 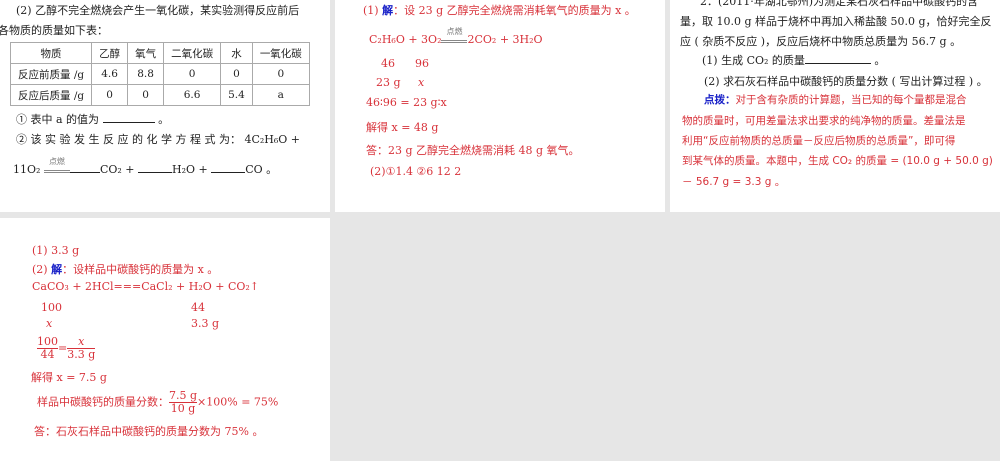 What do you see at coordinates (473, 150) in the screenshot?
I see `answer: 答：23 g 乙醇完全燃烧需消耗 48 g 氧气。` at bounding box center [473, 150].